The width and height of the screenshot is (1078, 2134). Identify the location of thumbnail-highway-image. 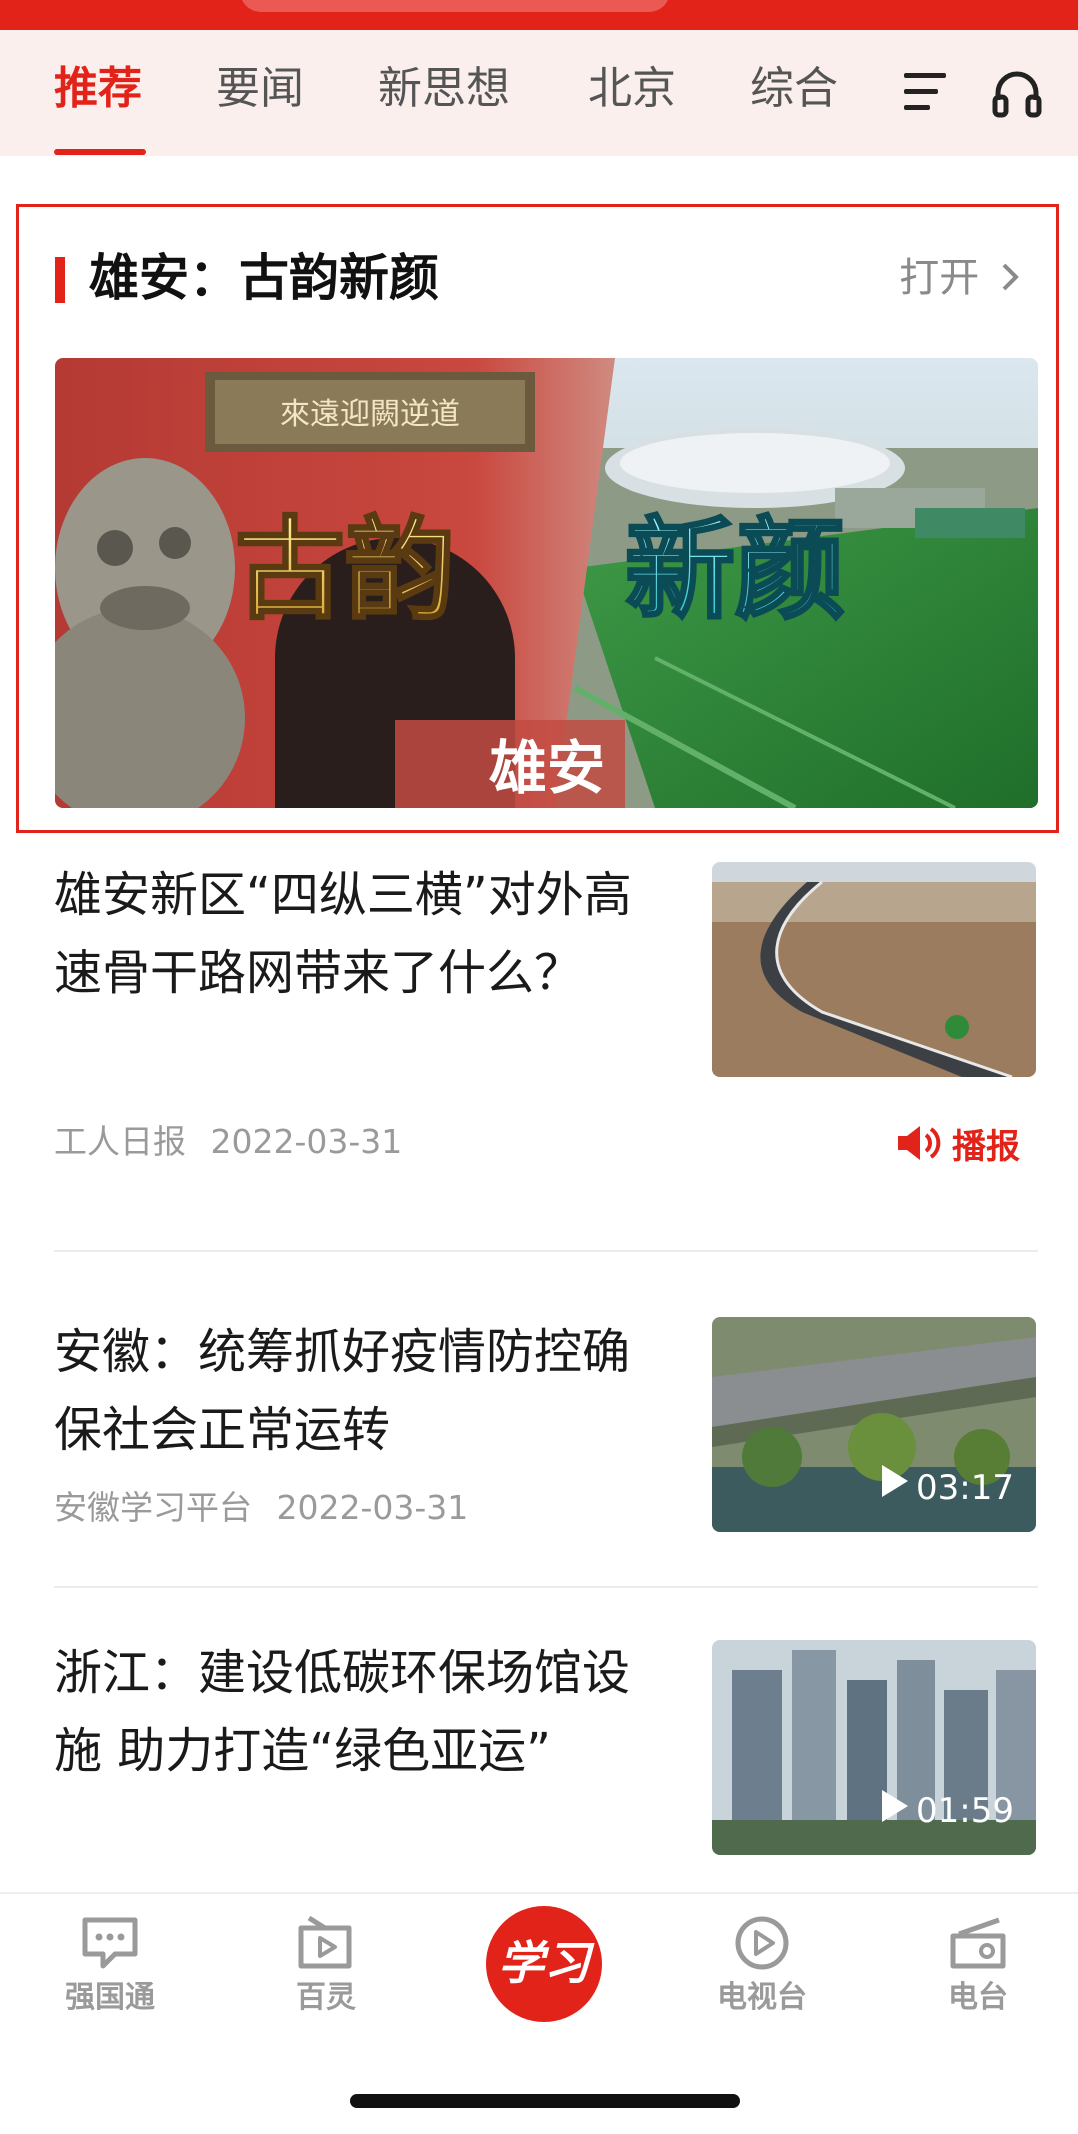
(874, 969).